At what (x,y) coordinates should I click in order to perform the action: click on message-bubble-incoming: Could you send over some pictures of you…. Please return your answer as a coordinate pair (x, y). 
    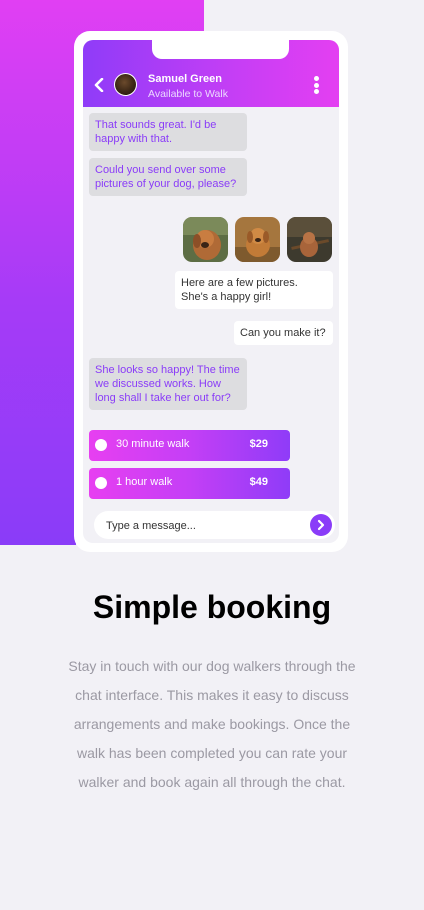
    Looking at the image, I should click on (168, 177).